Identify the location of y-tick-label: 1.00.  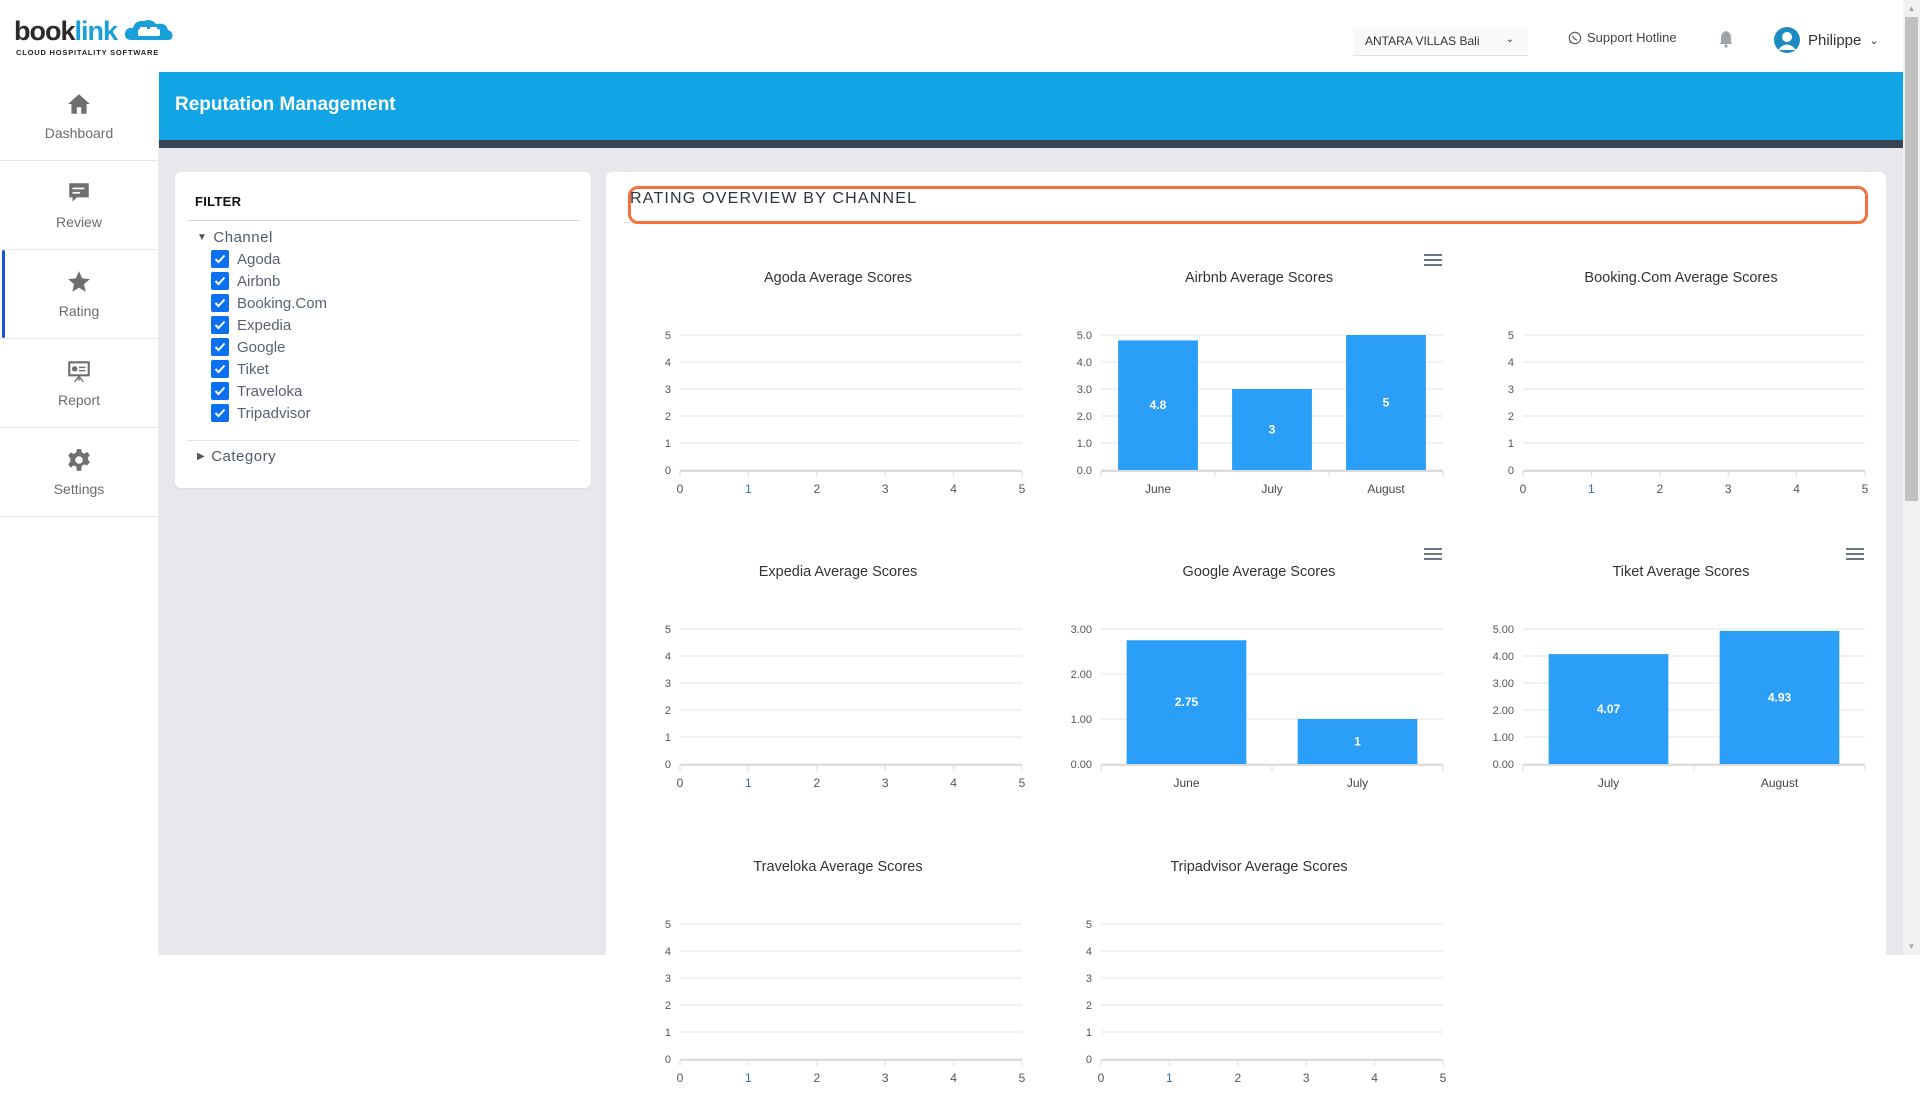
(1503, 738).